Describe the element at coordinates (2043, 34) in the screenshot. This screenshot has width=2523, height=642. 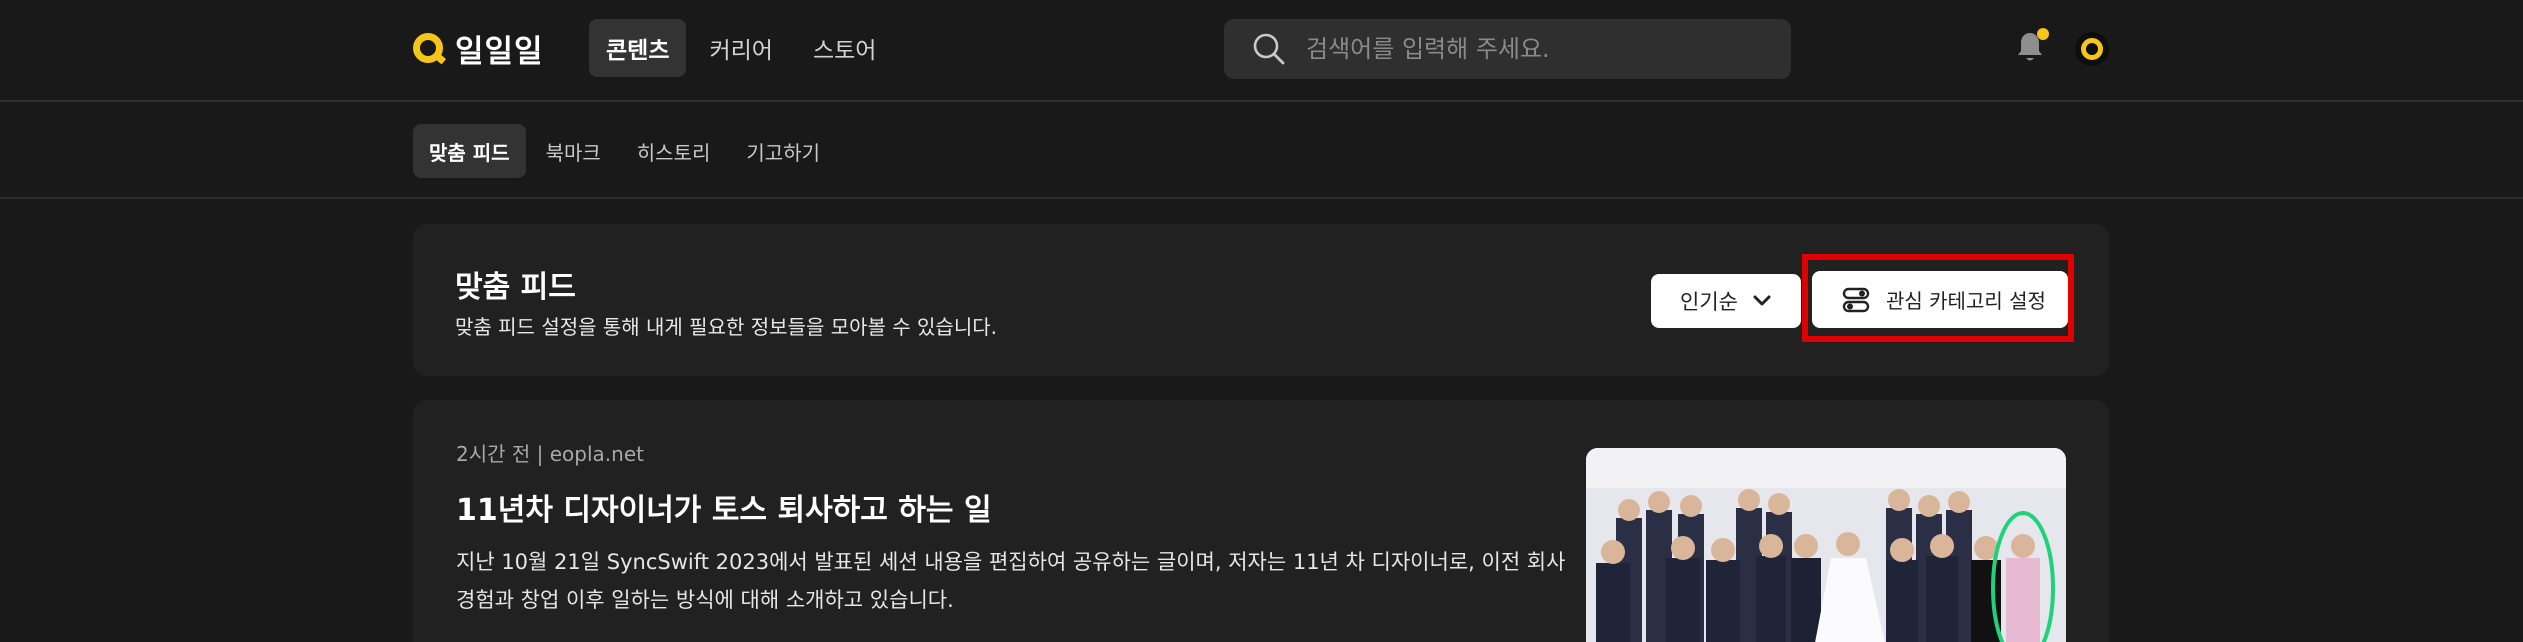
I see `unread-badge` at that location.